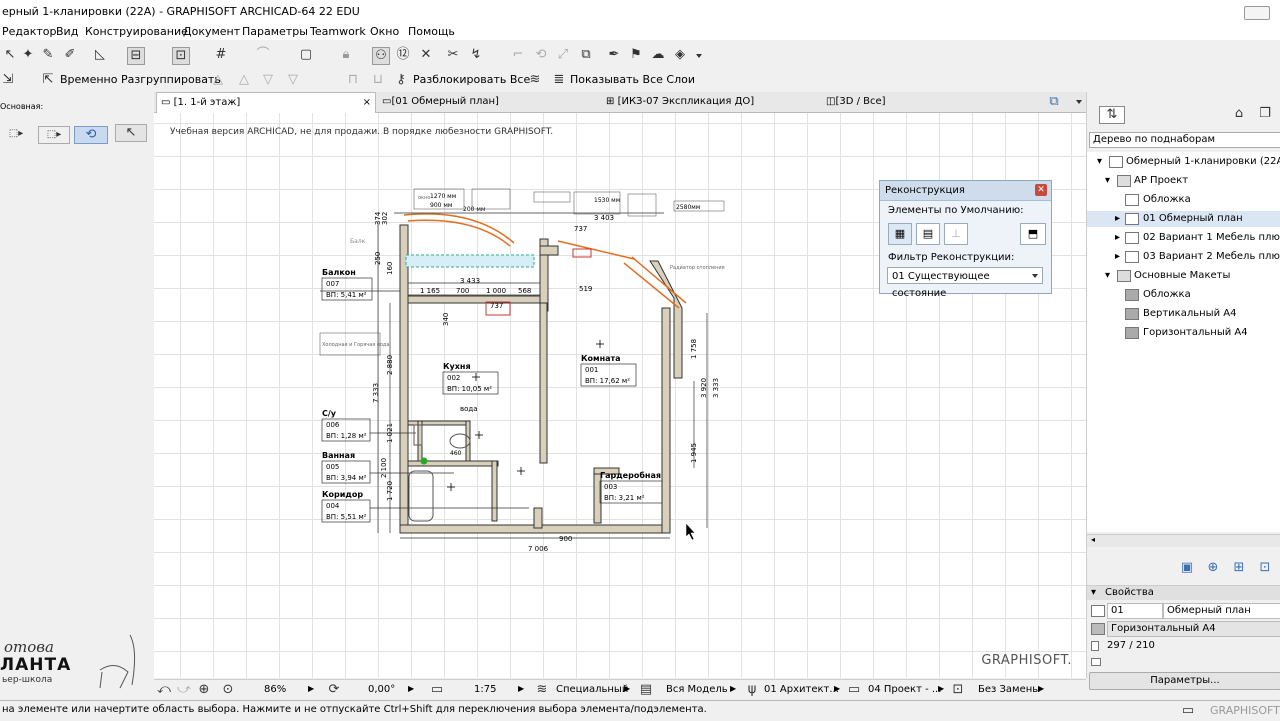 The width and height of the screenshot is (1280, 721). Describe the element at coordinates (181, 56) in the screenshot. I see `snap-icon: ⊡` at that location.